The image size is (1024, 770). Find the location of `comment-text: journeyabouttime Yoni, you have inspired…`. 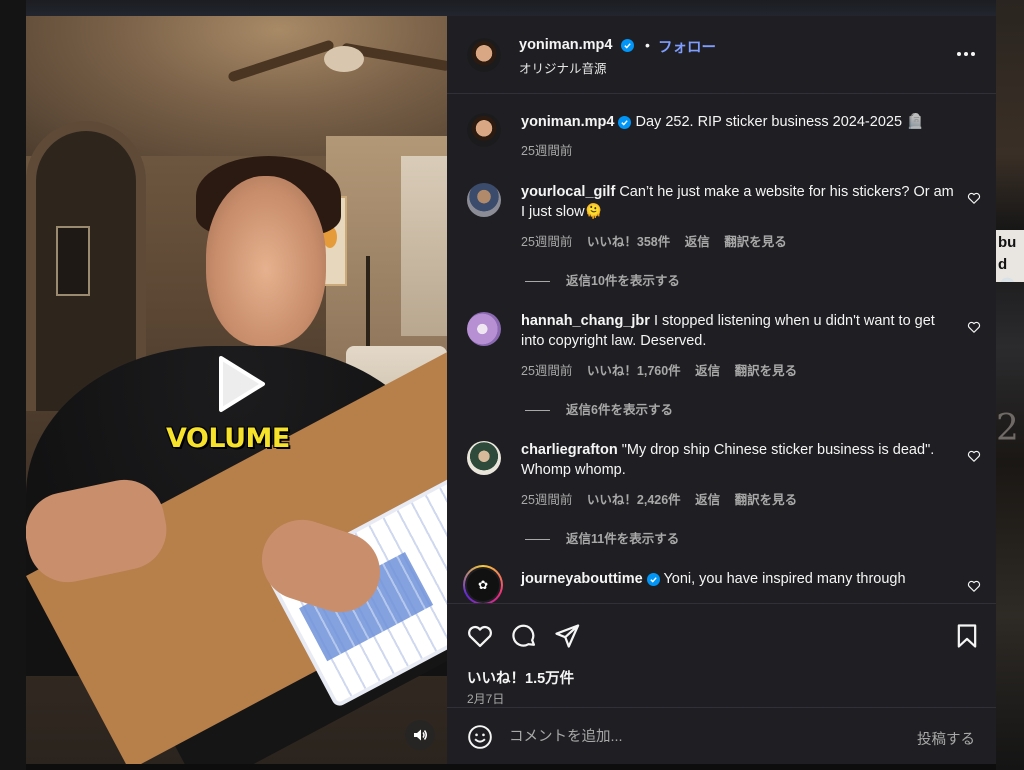

comment-text: journeyabouttime Yoni, you have inspired… is located at coordinates (741, 580).